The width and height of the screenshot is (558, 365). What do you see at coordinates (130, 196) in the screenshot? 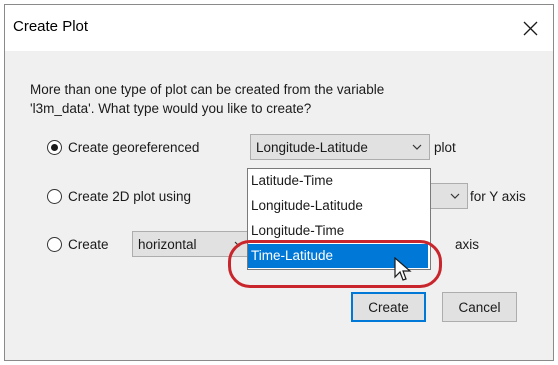
I see `2d-plot-label: Create 2D plot using` at bounding box center [130, 196].